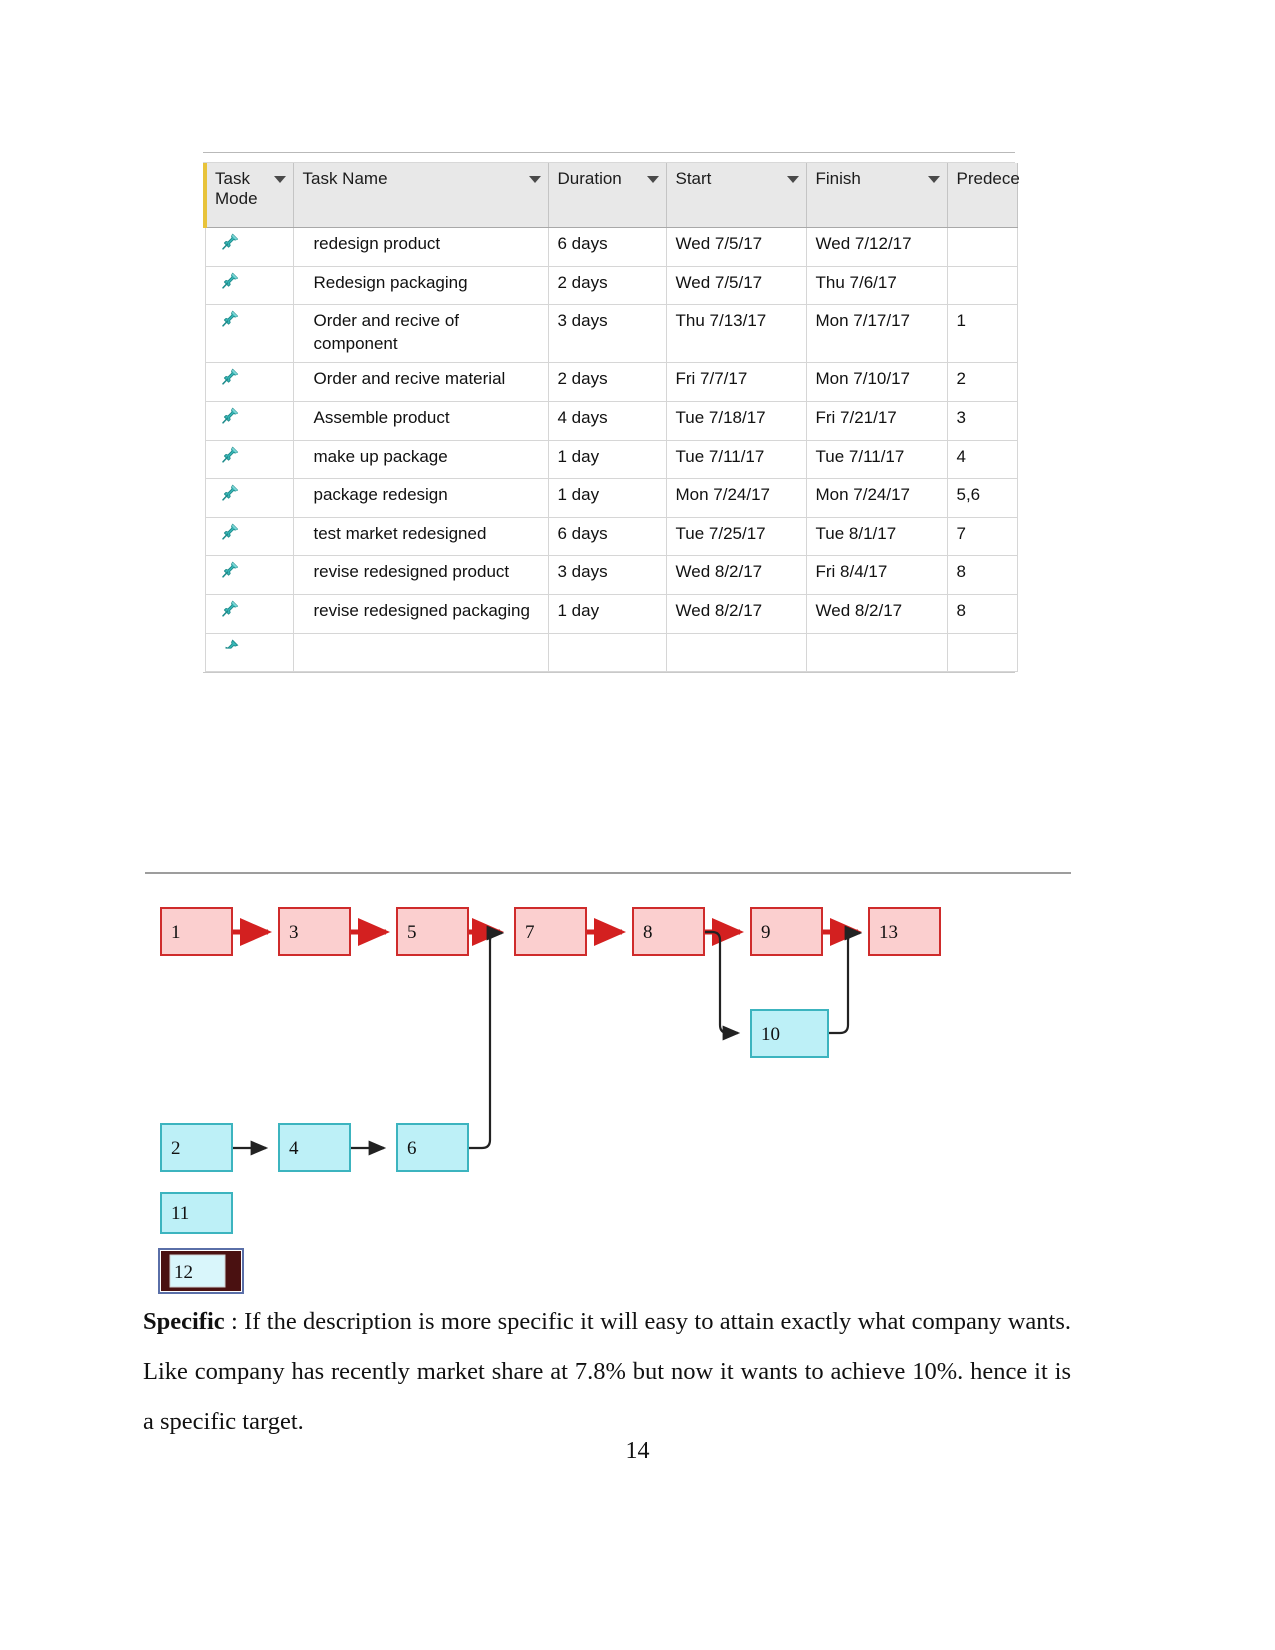  What do you see at coordinates (421, 195) in the screenshot?
I see `column-header-task-name: Task Name` at bounding box center [421, 195].